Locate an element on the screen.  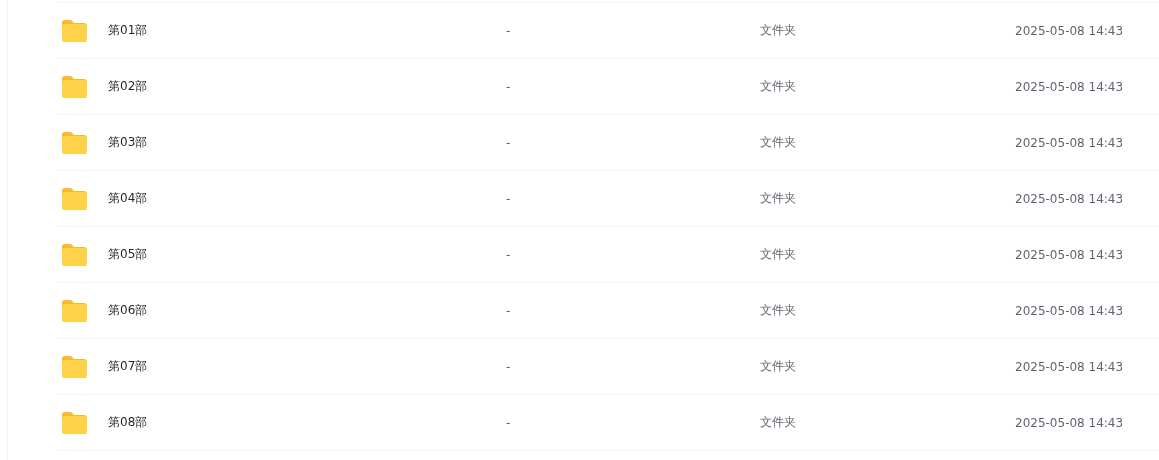
folder-name: 第04部 is located at coordinates (307, 198).